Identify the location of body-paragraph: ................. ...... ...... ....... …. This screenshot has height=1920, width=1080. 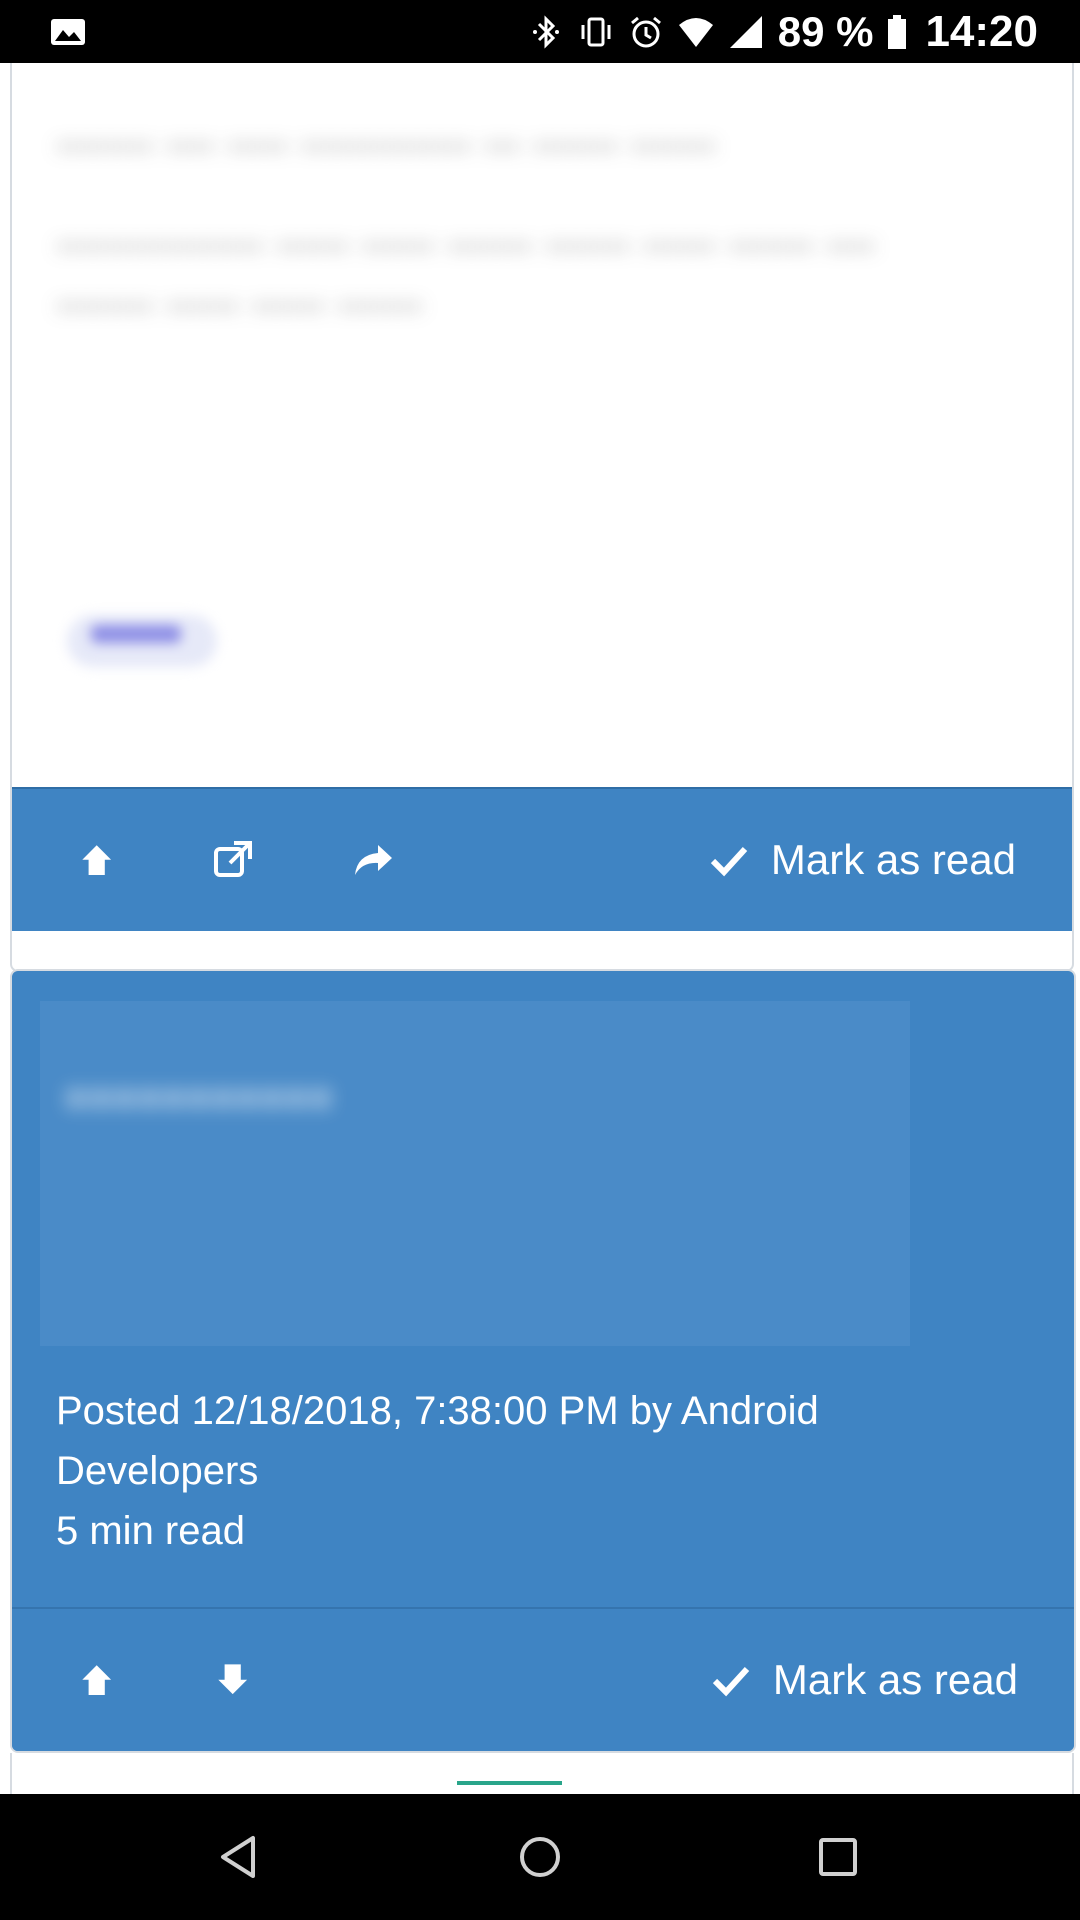
(466, 264).